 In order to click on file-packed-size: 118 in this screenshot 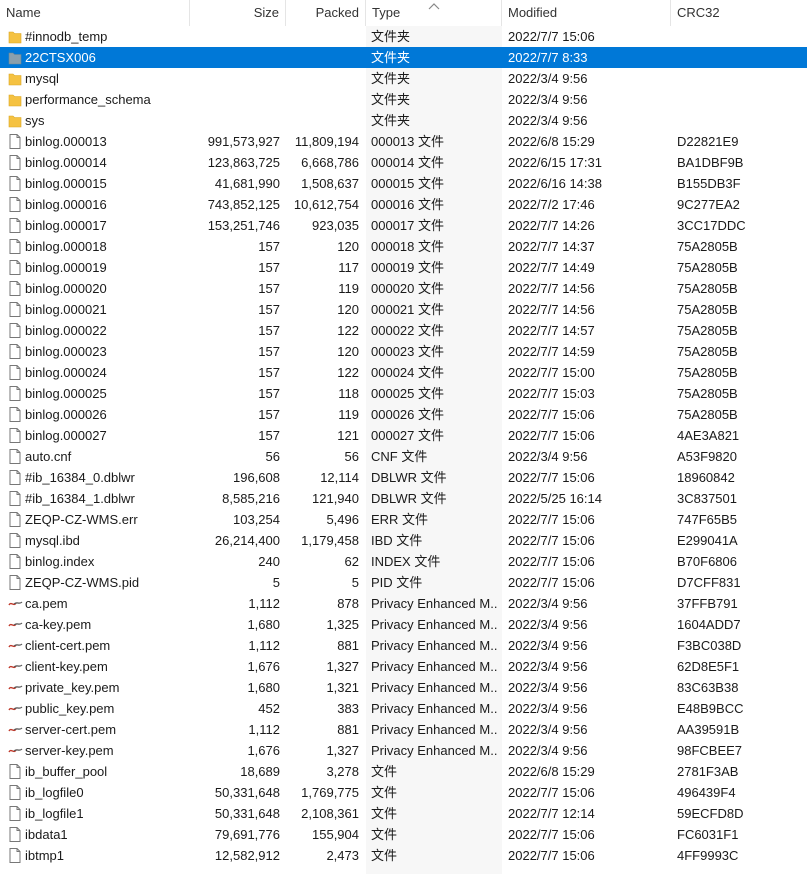, I will do `click(348, 393)`.